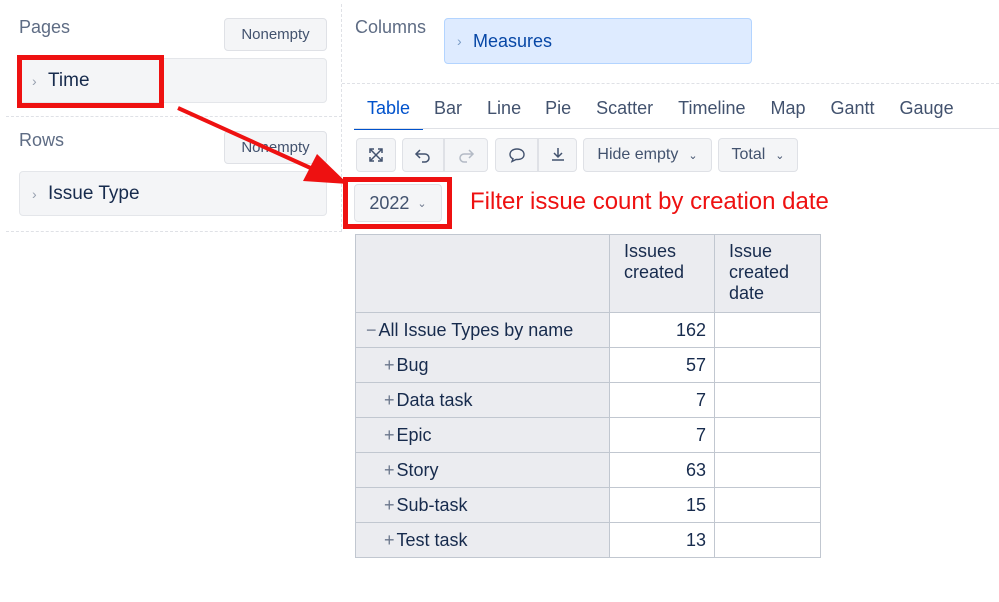 This screenshot has width=999, height=602. What do you see at coordinates (482, 273) in the screenshot?
I see `corner-header` at bounding box center [482, 273].